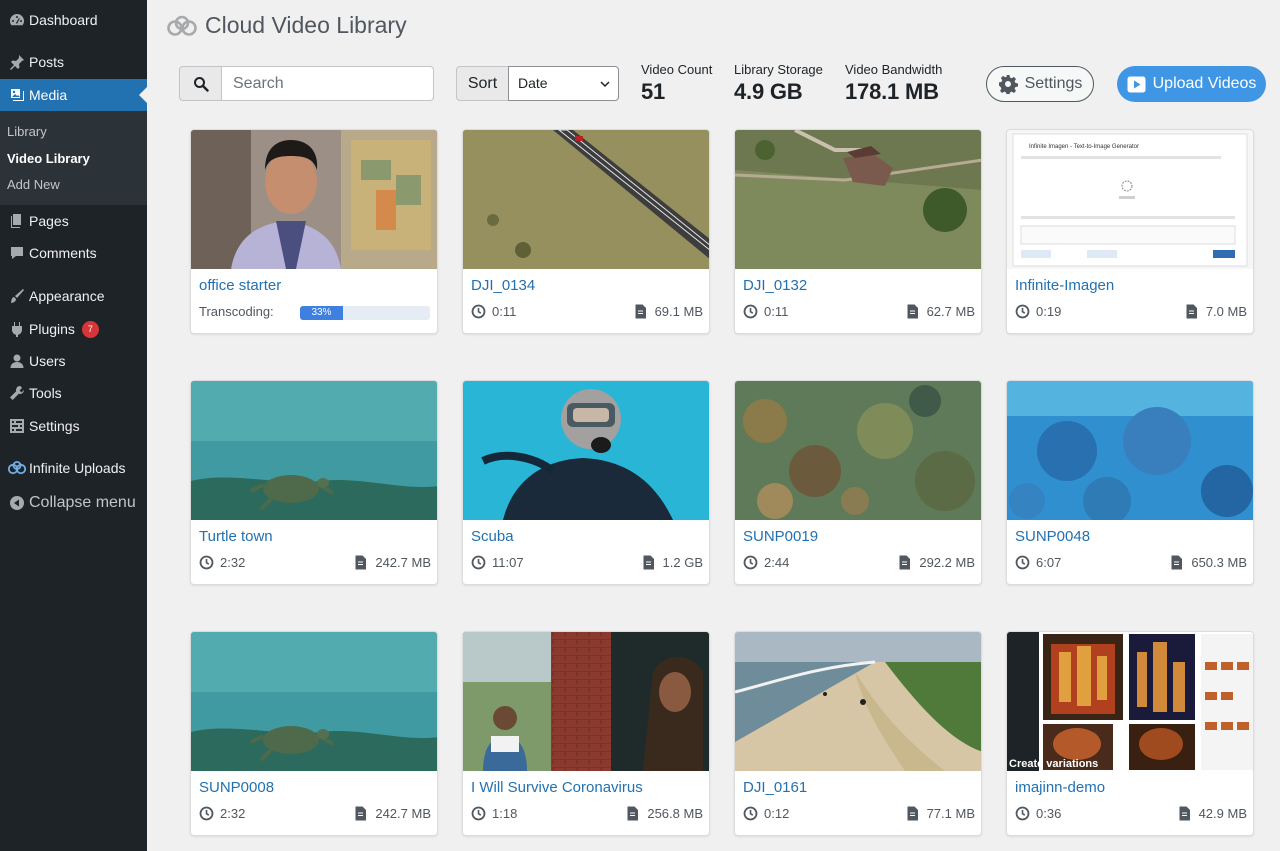 This screenshot has height=851, width=1280. What do you see at coordinates (557, 787) in the screenshot?
I see `video-title: I Will Survive Coronavirus` at bounding box center [557, 787].